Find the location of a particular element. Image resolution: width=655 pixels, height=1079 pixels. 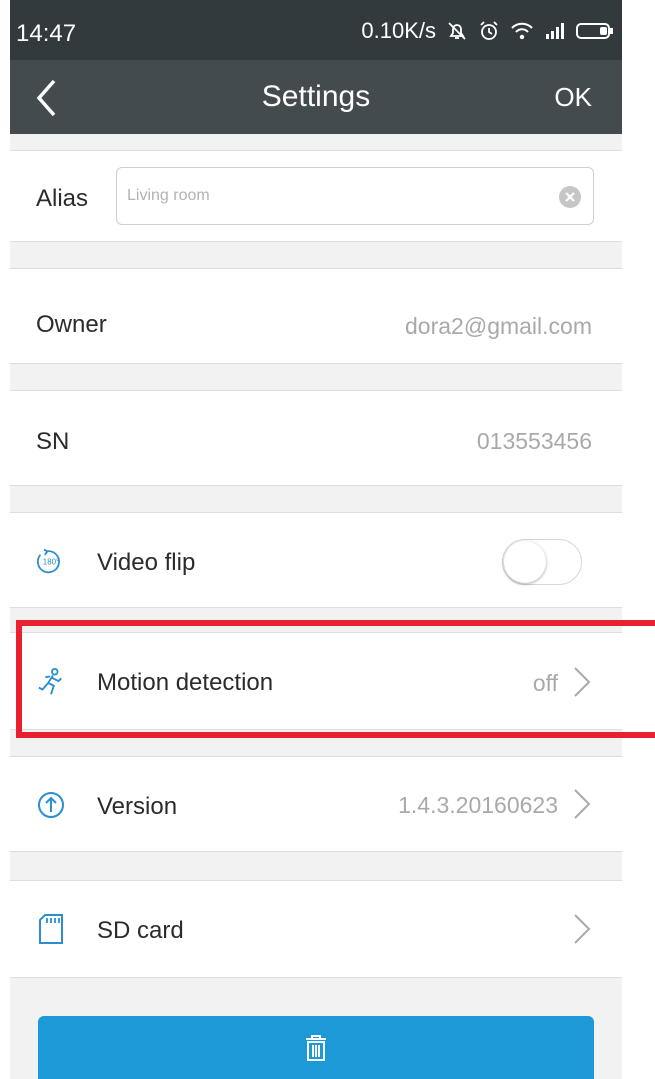

sn-value: 013553456 is located at coordinates (534, 441).